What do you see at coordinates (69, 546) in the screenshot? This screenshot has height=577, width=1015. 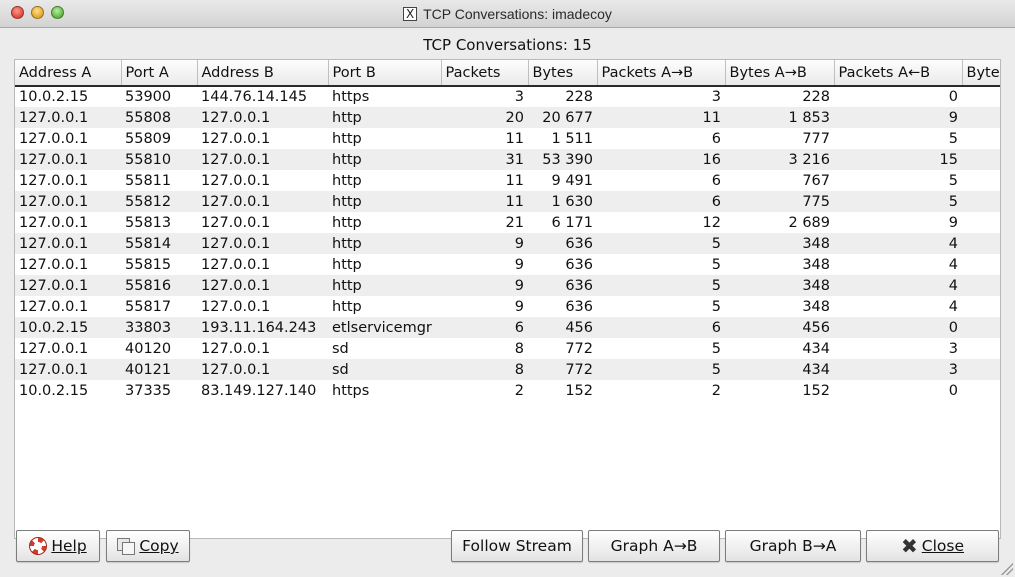 I see `help-button-label: Help` at bounding box center [69, 546].